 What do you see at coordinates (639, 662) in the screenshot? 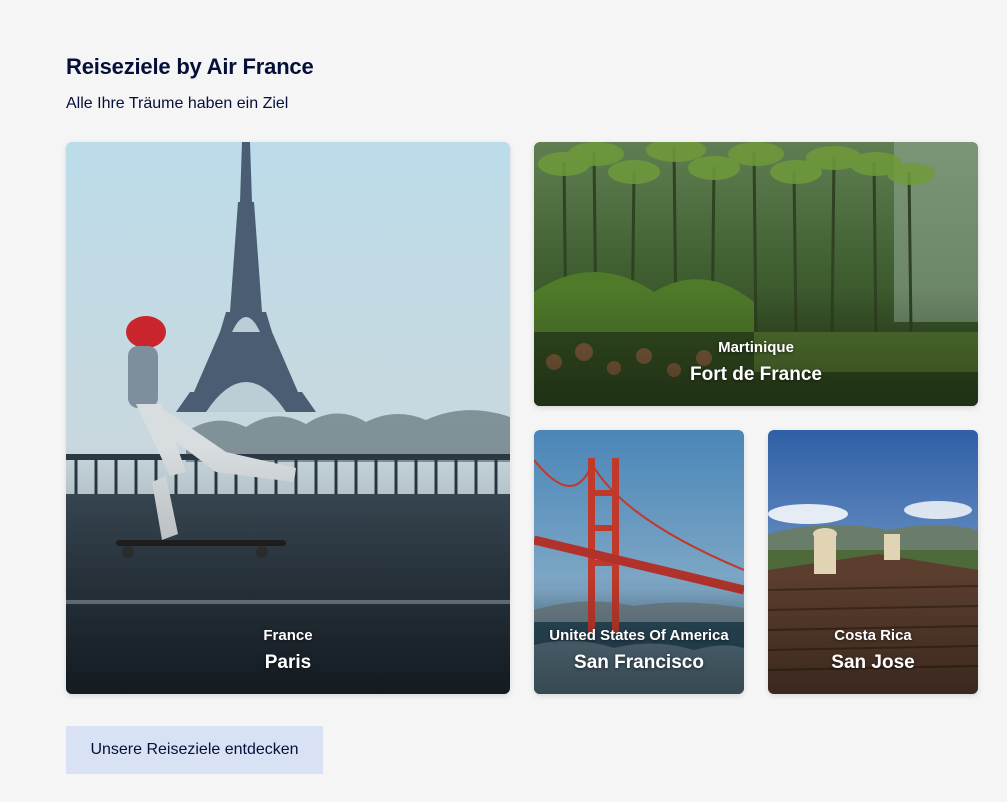
I see `destination-city: San Francisco` at bounding box center [639, 662].